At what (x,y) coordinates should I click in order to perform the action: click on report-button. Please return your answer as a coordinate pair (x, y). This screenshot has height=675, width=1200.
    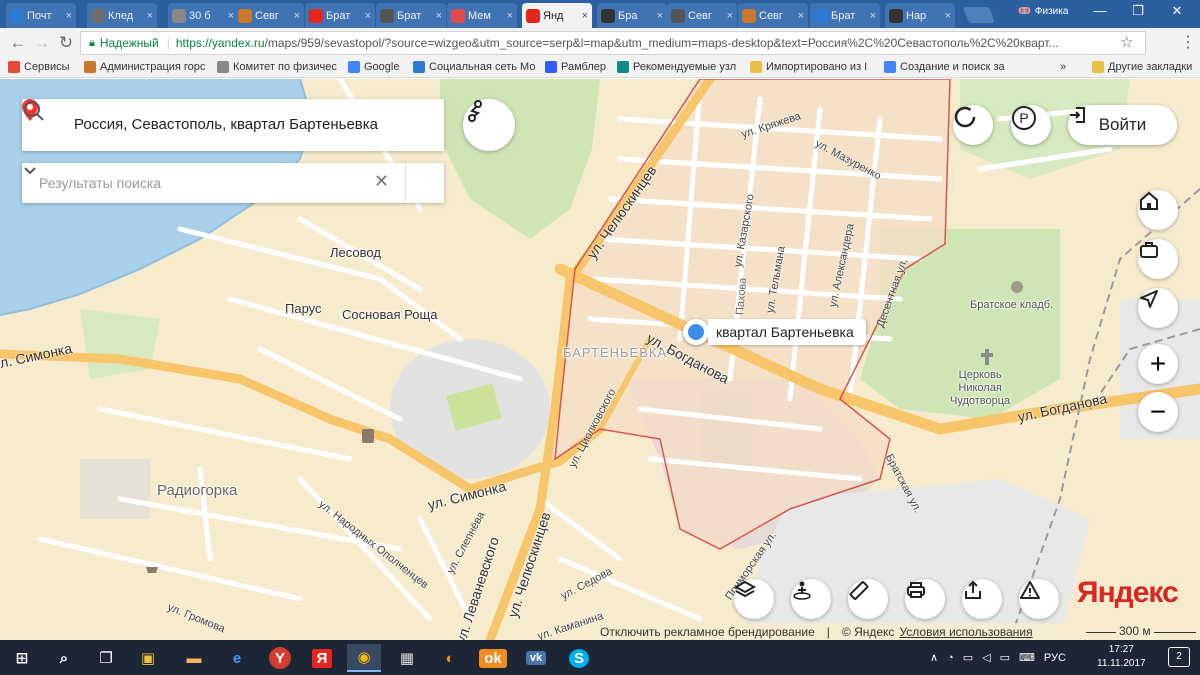
    Looking at the image, I should click on (1039, 599).